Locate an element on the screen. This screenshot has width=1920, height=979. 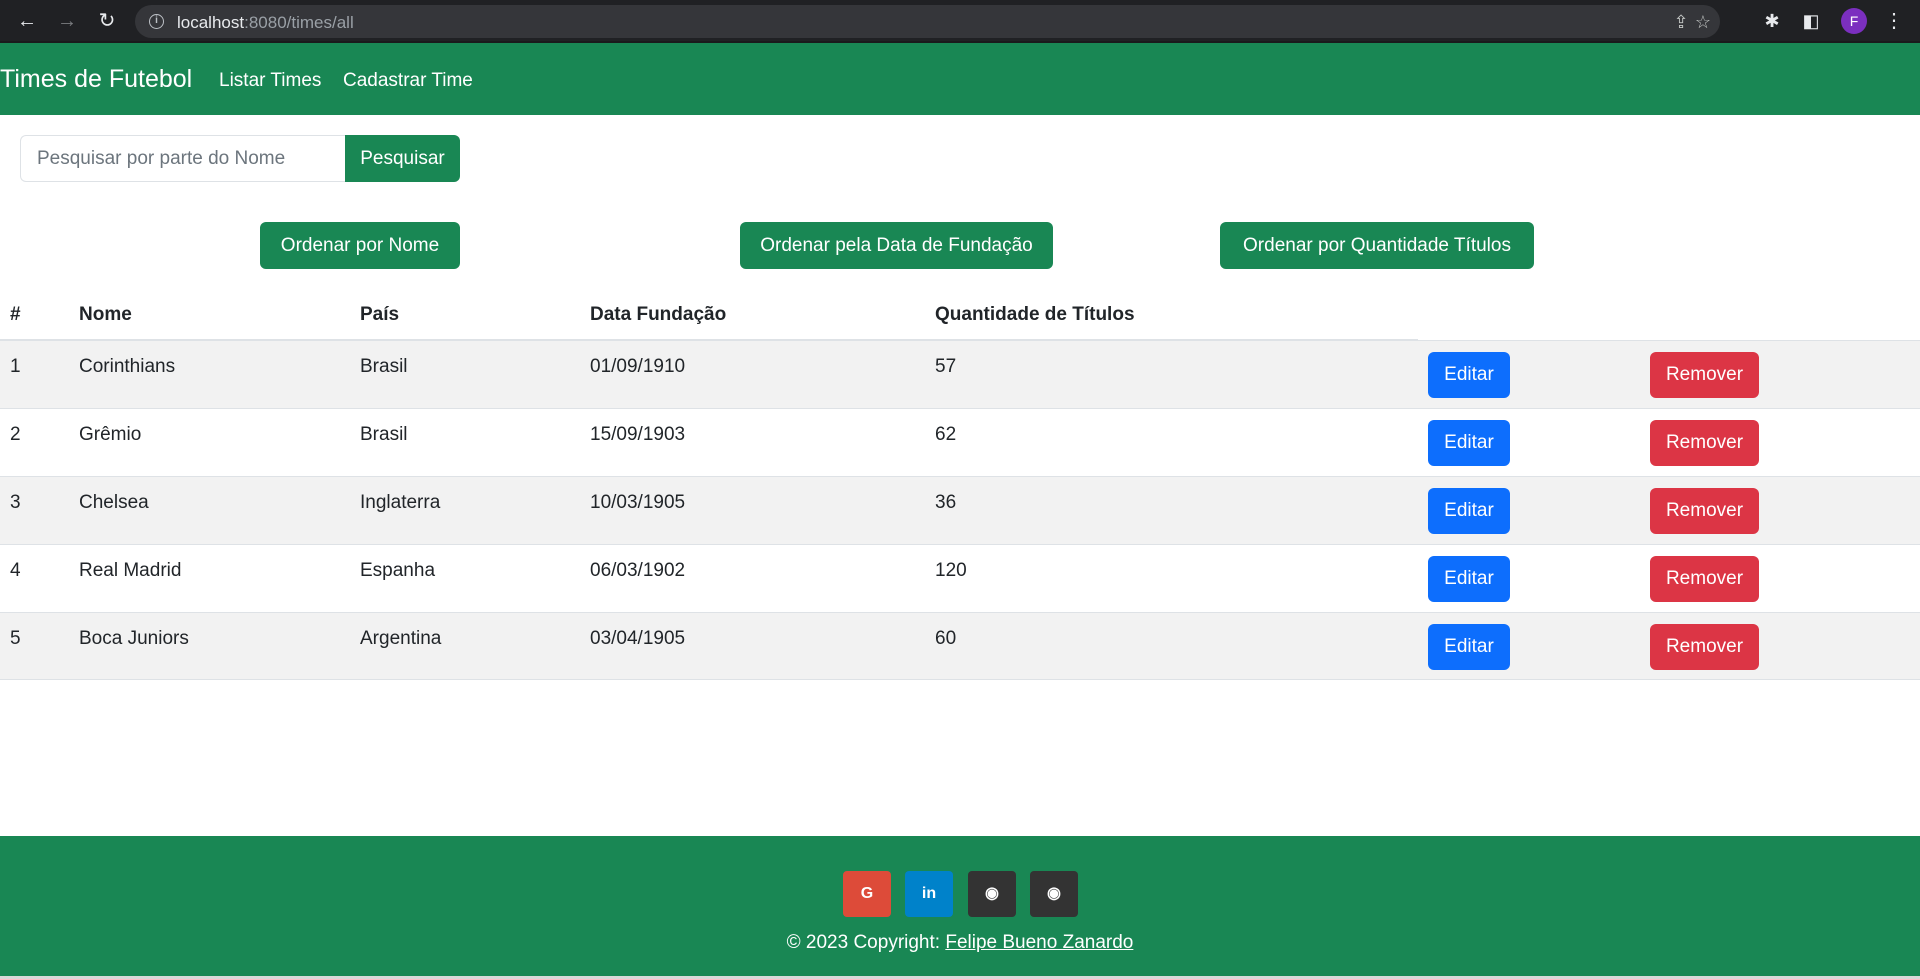
cell-titulos: 36 is located at coordinates (946, 502).